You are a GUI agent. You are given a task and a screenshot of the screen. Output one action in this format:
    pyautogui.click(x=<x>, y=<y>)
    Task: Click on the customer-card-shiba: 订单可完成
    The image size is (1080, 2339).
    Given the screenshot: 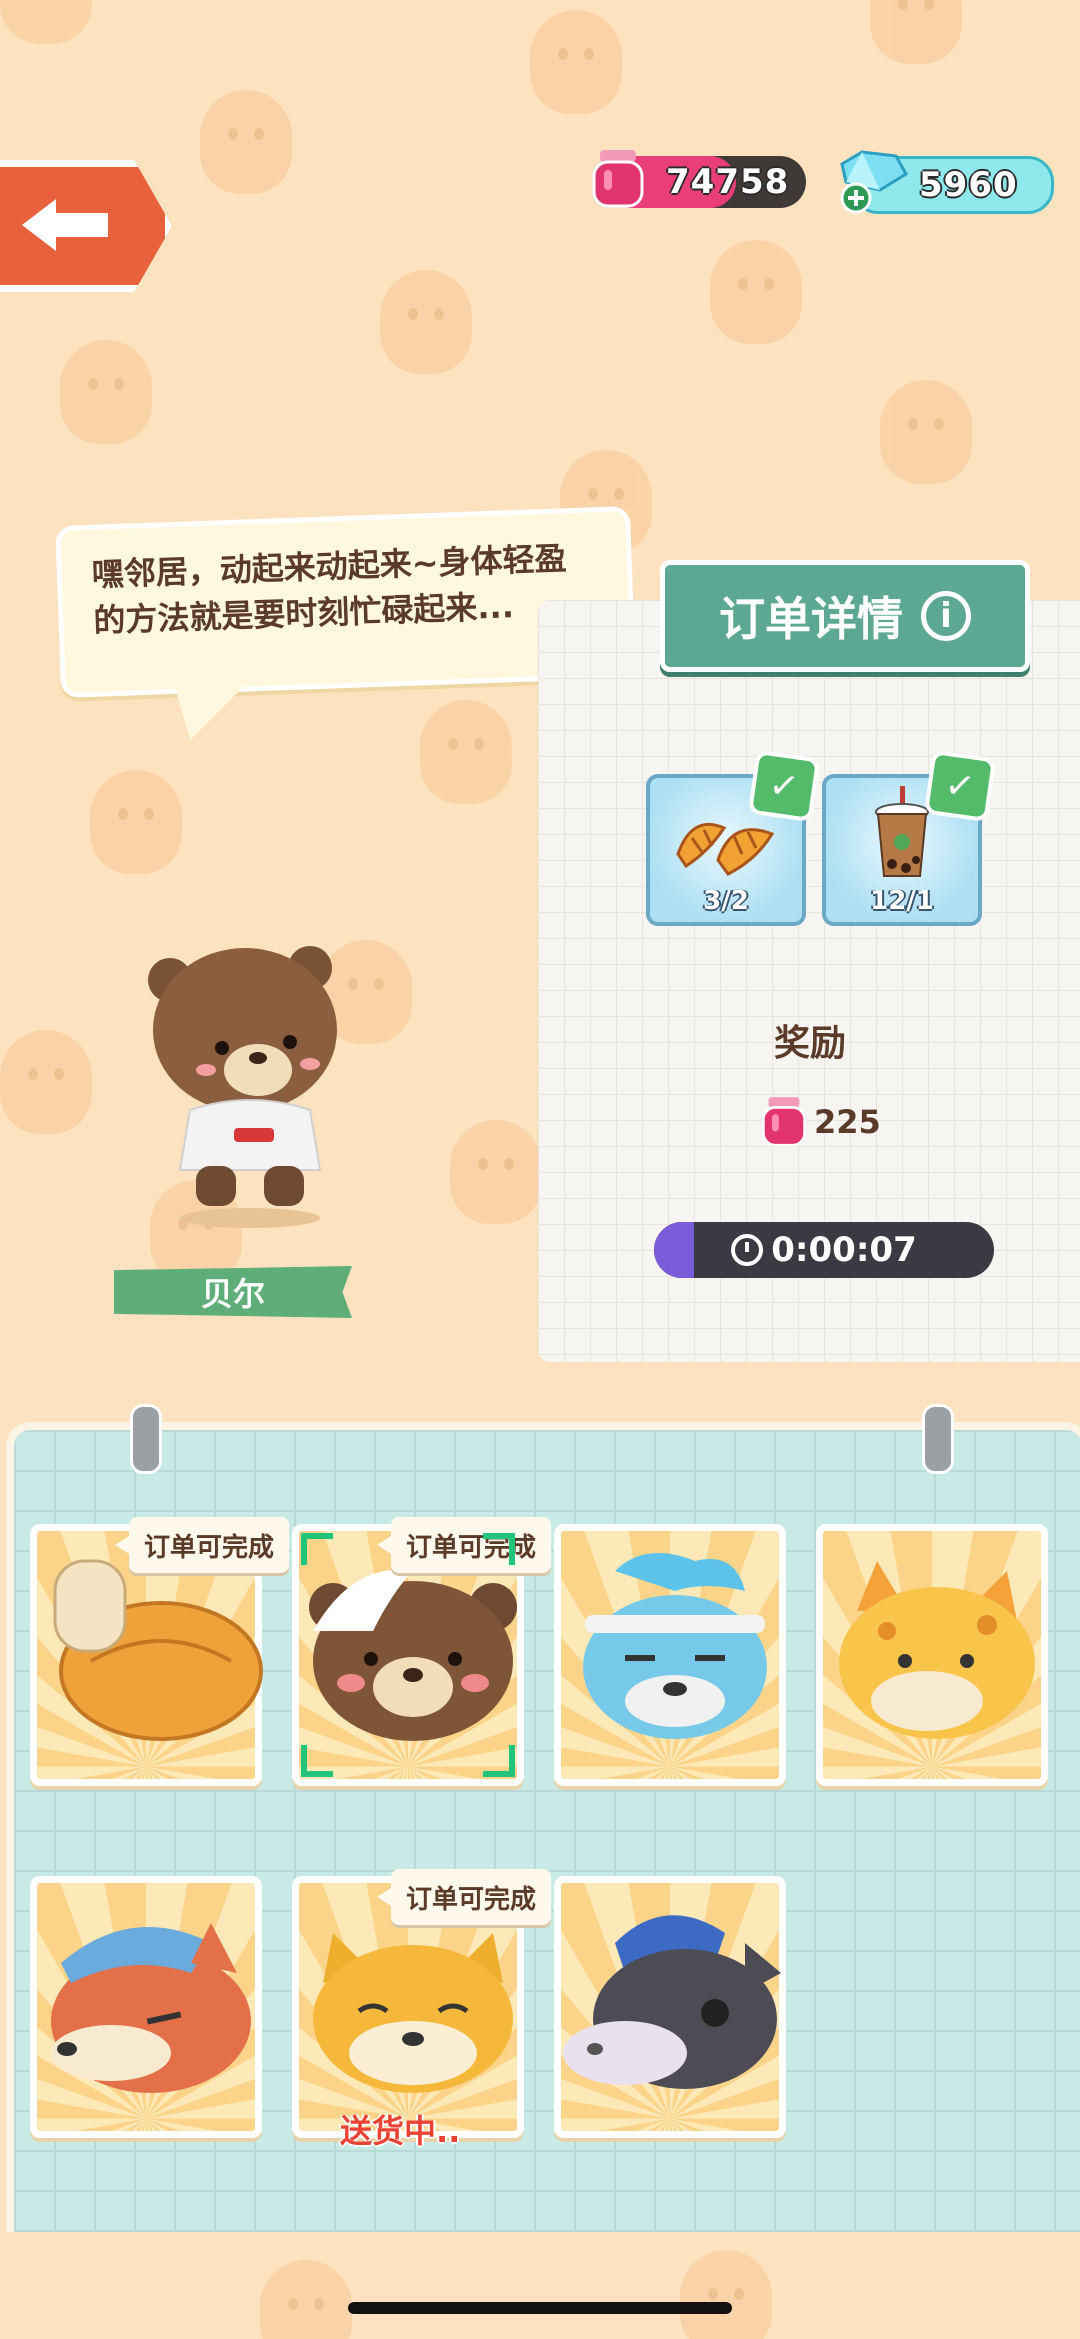 What is the action you would take?
    pyautogui.click(x=421, y=2003)
    